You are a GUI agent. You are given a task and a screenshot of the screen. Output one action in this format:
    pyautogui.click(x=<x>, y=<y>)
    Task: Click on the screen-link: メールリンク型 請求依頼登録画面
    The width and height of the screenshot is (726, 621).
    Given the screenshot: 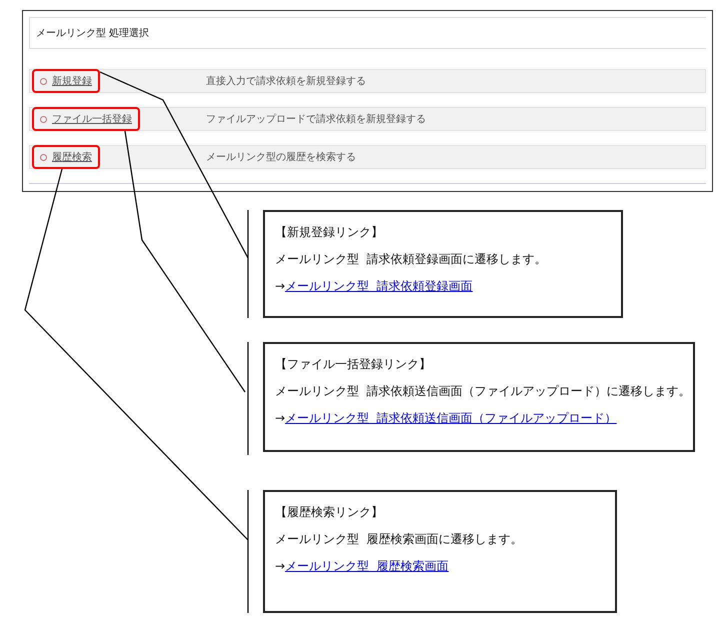 What is the action you would take?
    pyautogui.click(x=379, y=286)
    